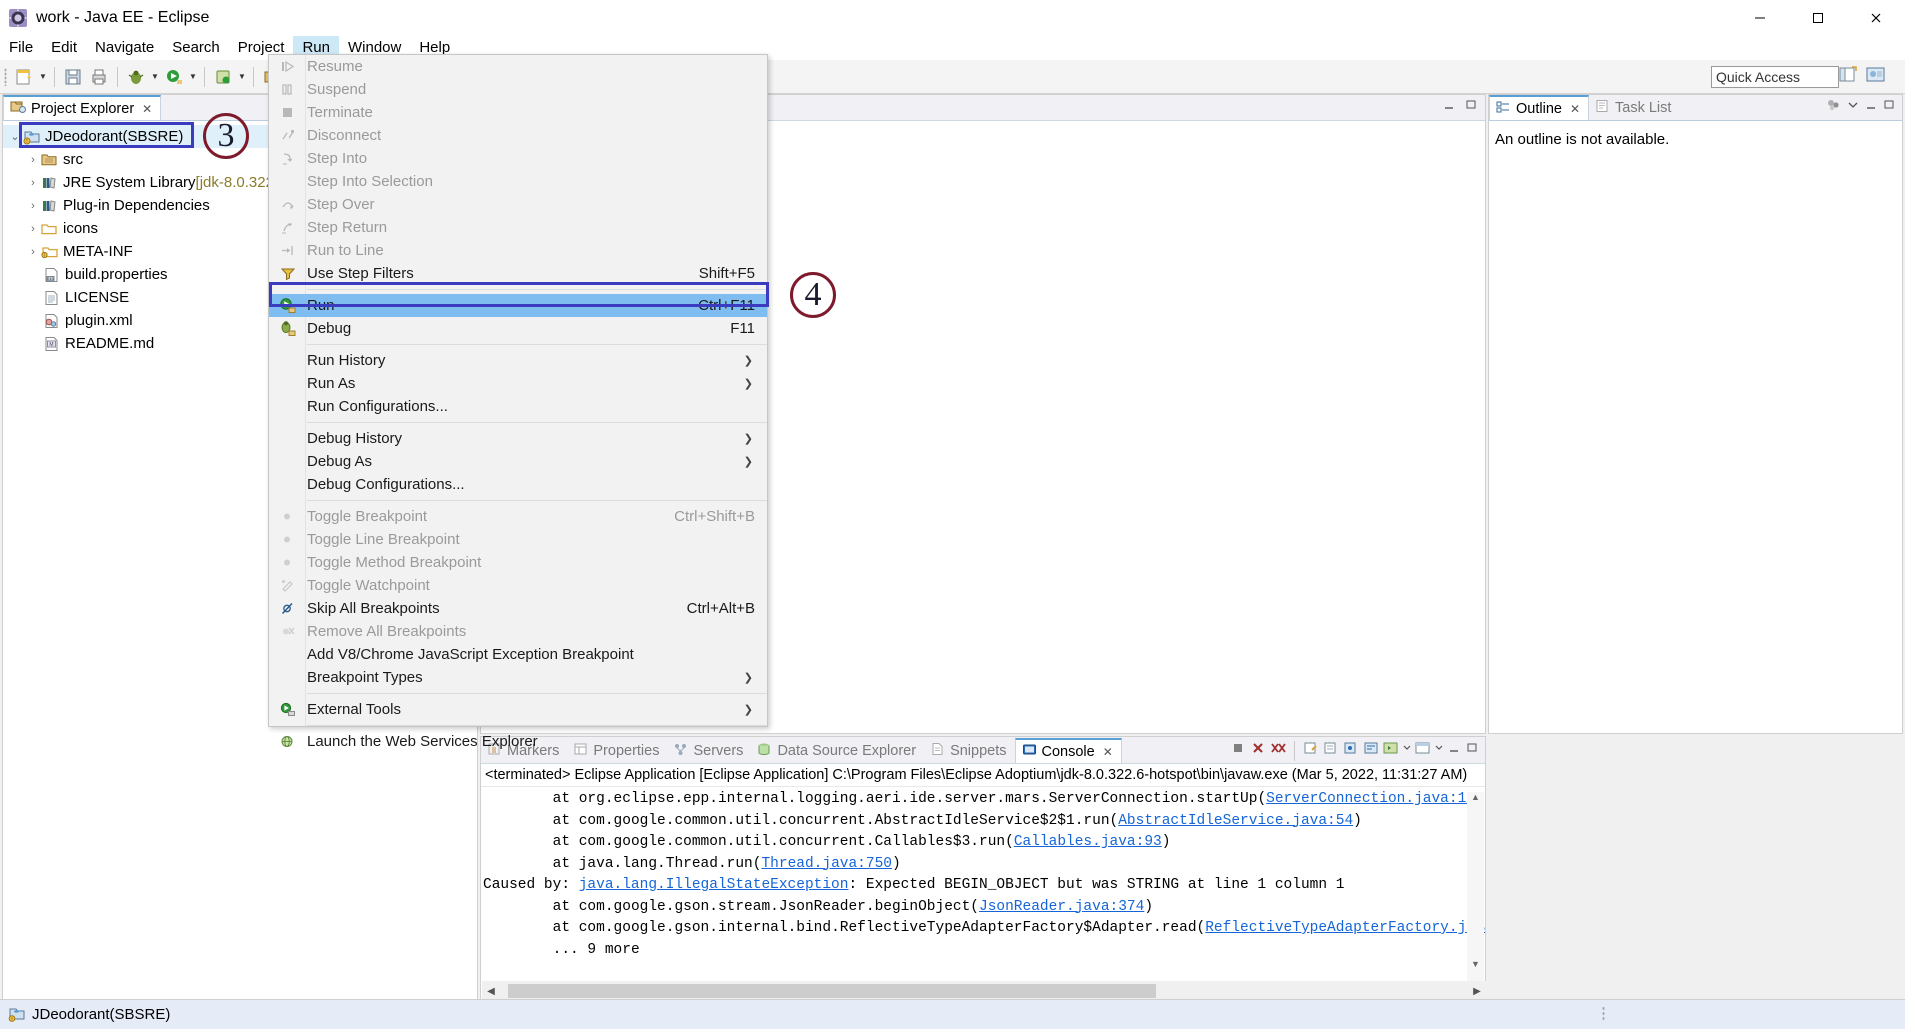 The image size is (1905, 1029). What do you see at coordinates (1331, 750) in the screenshot?
I see `scroll-lock-icon` at bounding box center [1331, 750].